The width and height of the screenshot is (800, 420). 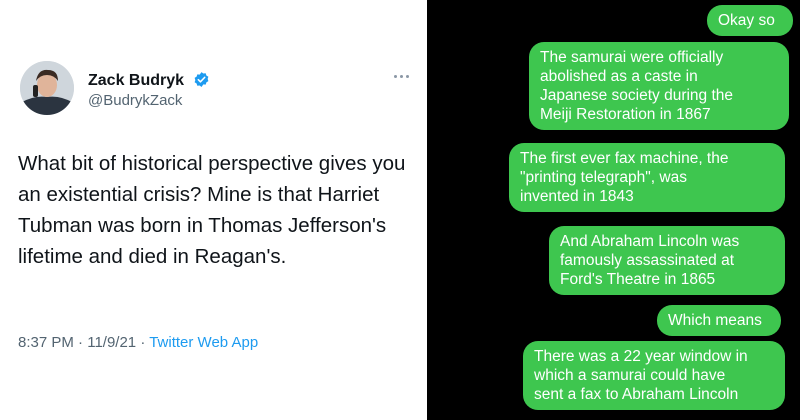 What do you see at coordinates (401, 76) in the screenshot?
I see `more-options-icon` at bounding box center [401, 76].